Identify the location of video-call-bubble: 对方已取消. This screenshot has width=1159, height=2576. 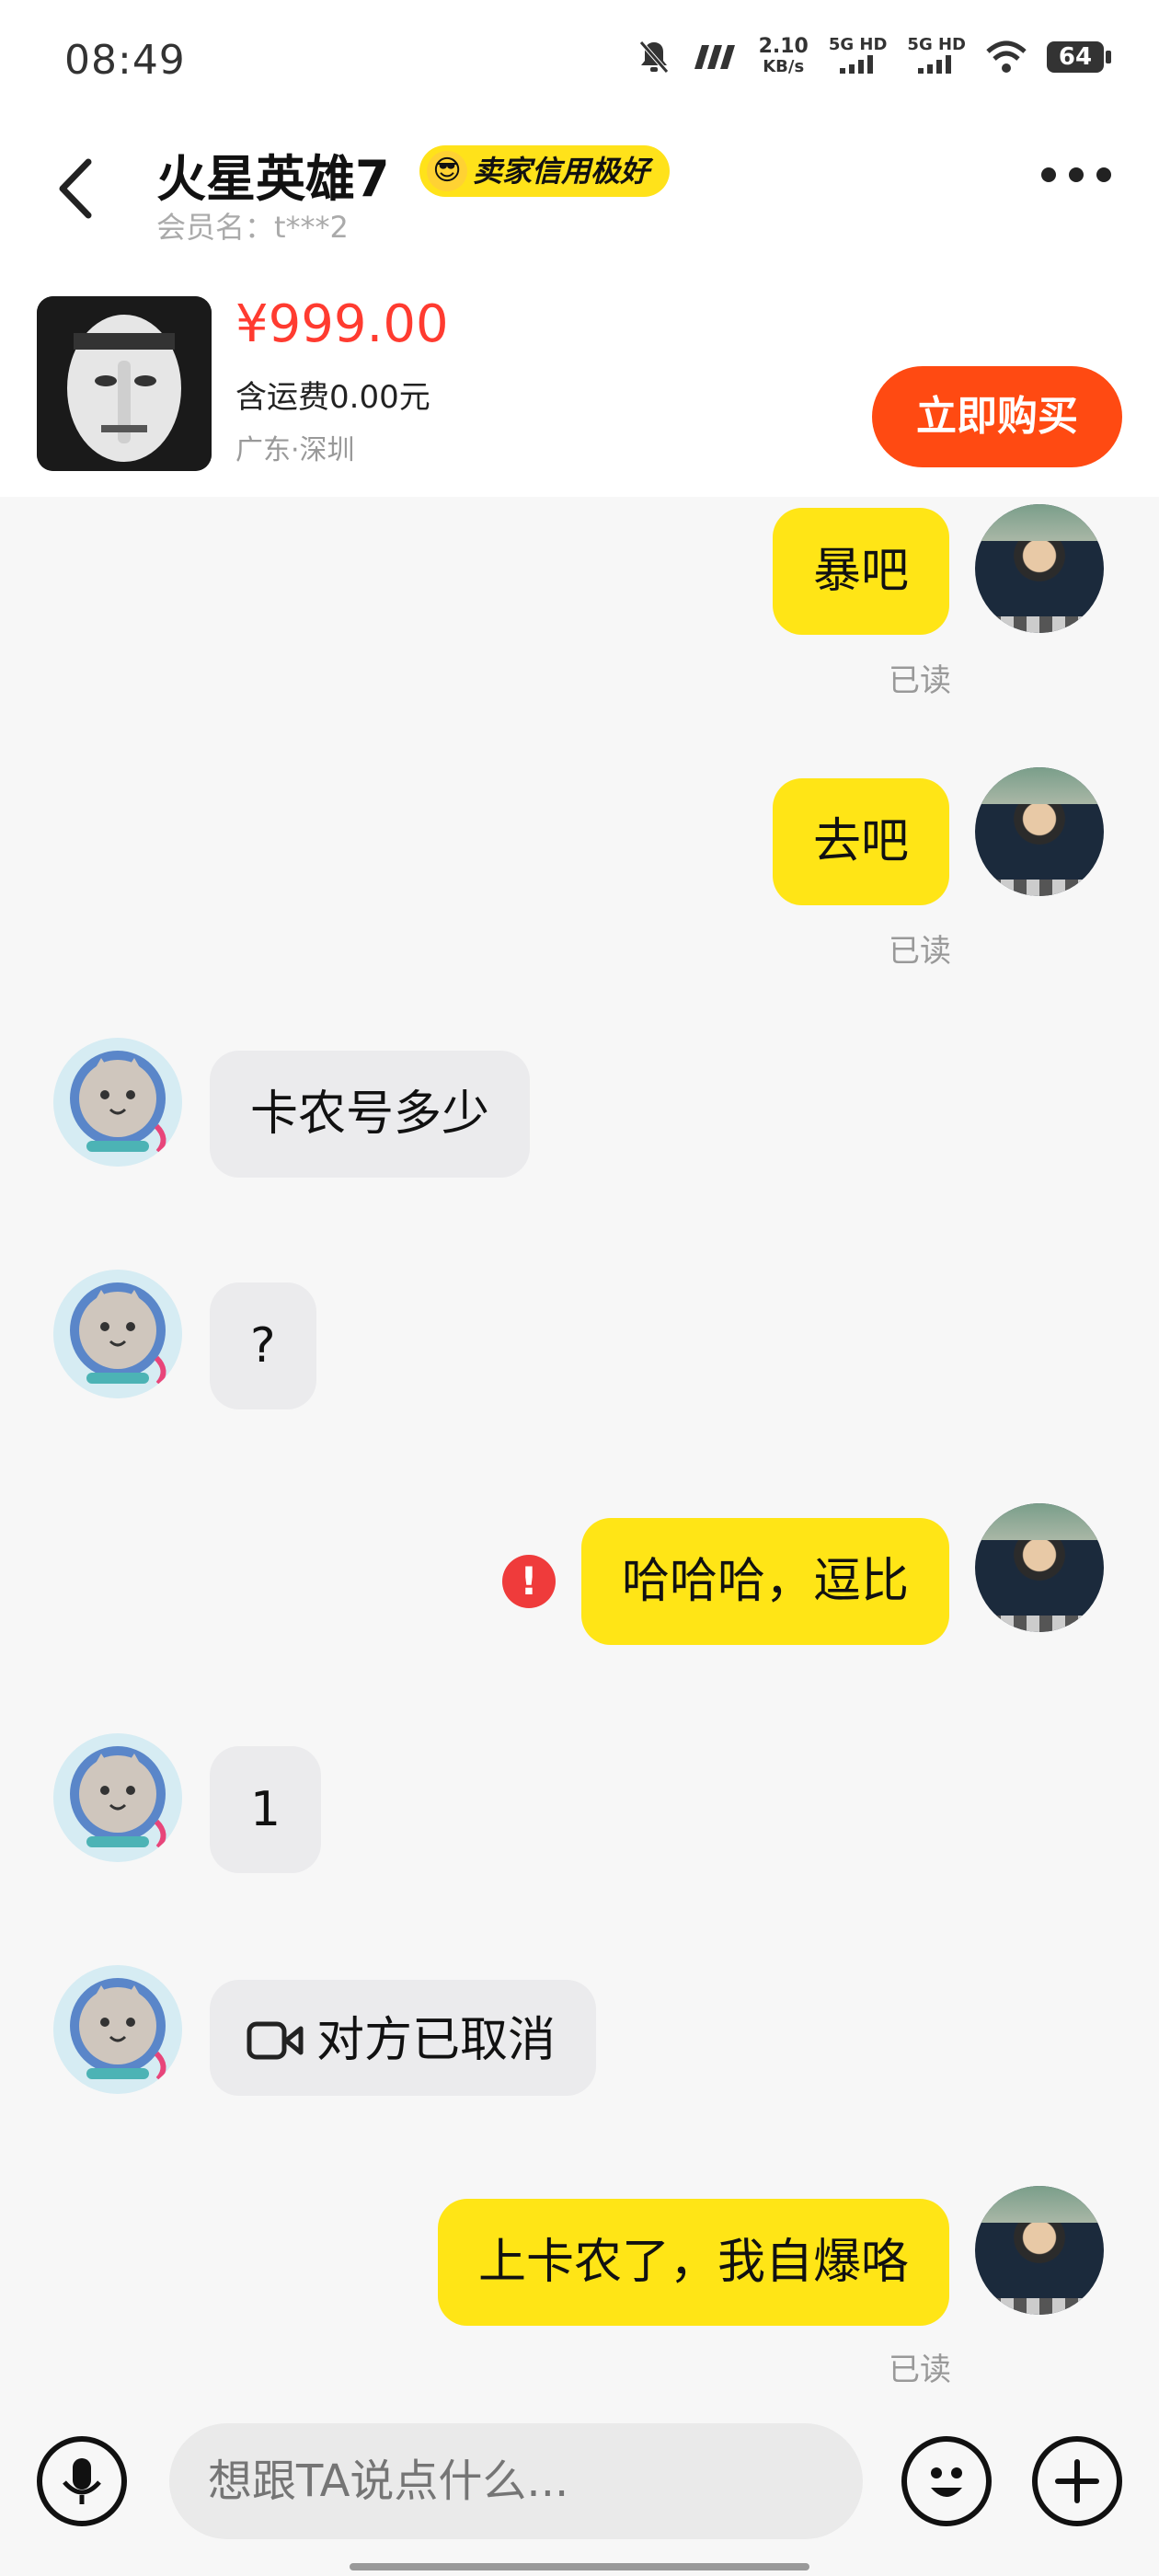
(403, 2038).